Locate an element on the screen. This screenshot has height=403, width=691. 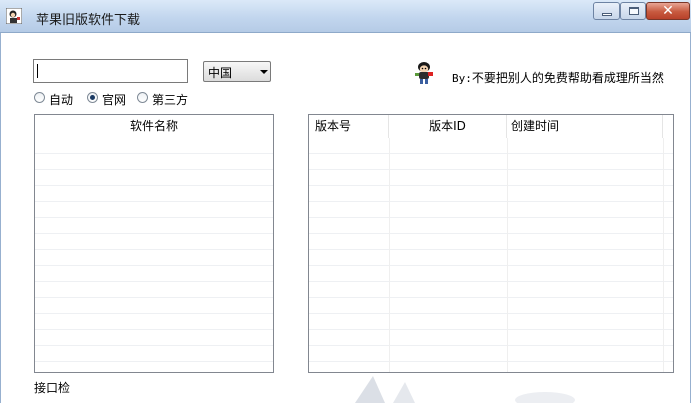
radio-third-party-indicator is located at coordinates (142, 97).